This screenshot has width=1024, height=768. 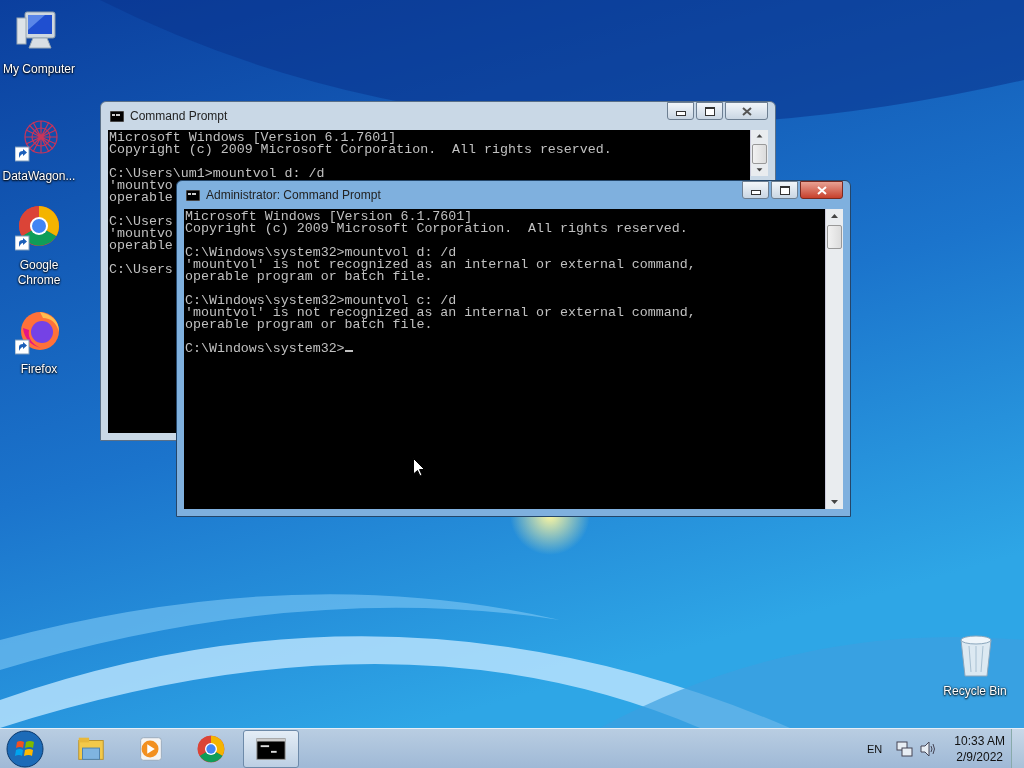 What do you see at coordinates (217, 174) in the screenshot?
I see `console-line: C:\Users\um1>mountvol d: /d` at bounding box center [217, 174].